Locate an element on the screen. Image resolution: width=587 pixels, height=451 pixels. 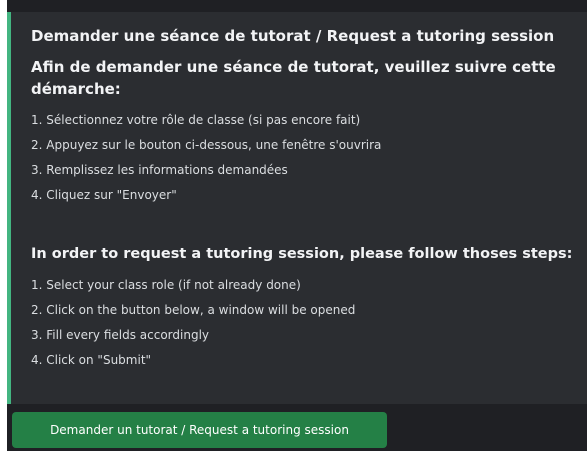
french-step-4: 4. Cliquez sur "Envoyer" is located at coordinates (104, 195).